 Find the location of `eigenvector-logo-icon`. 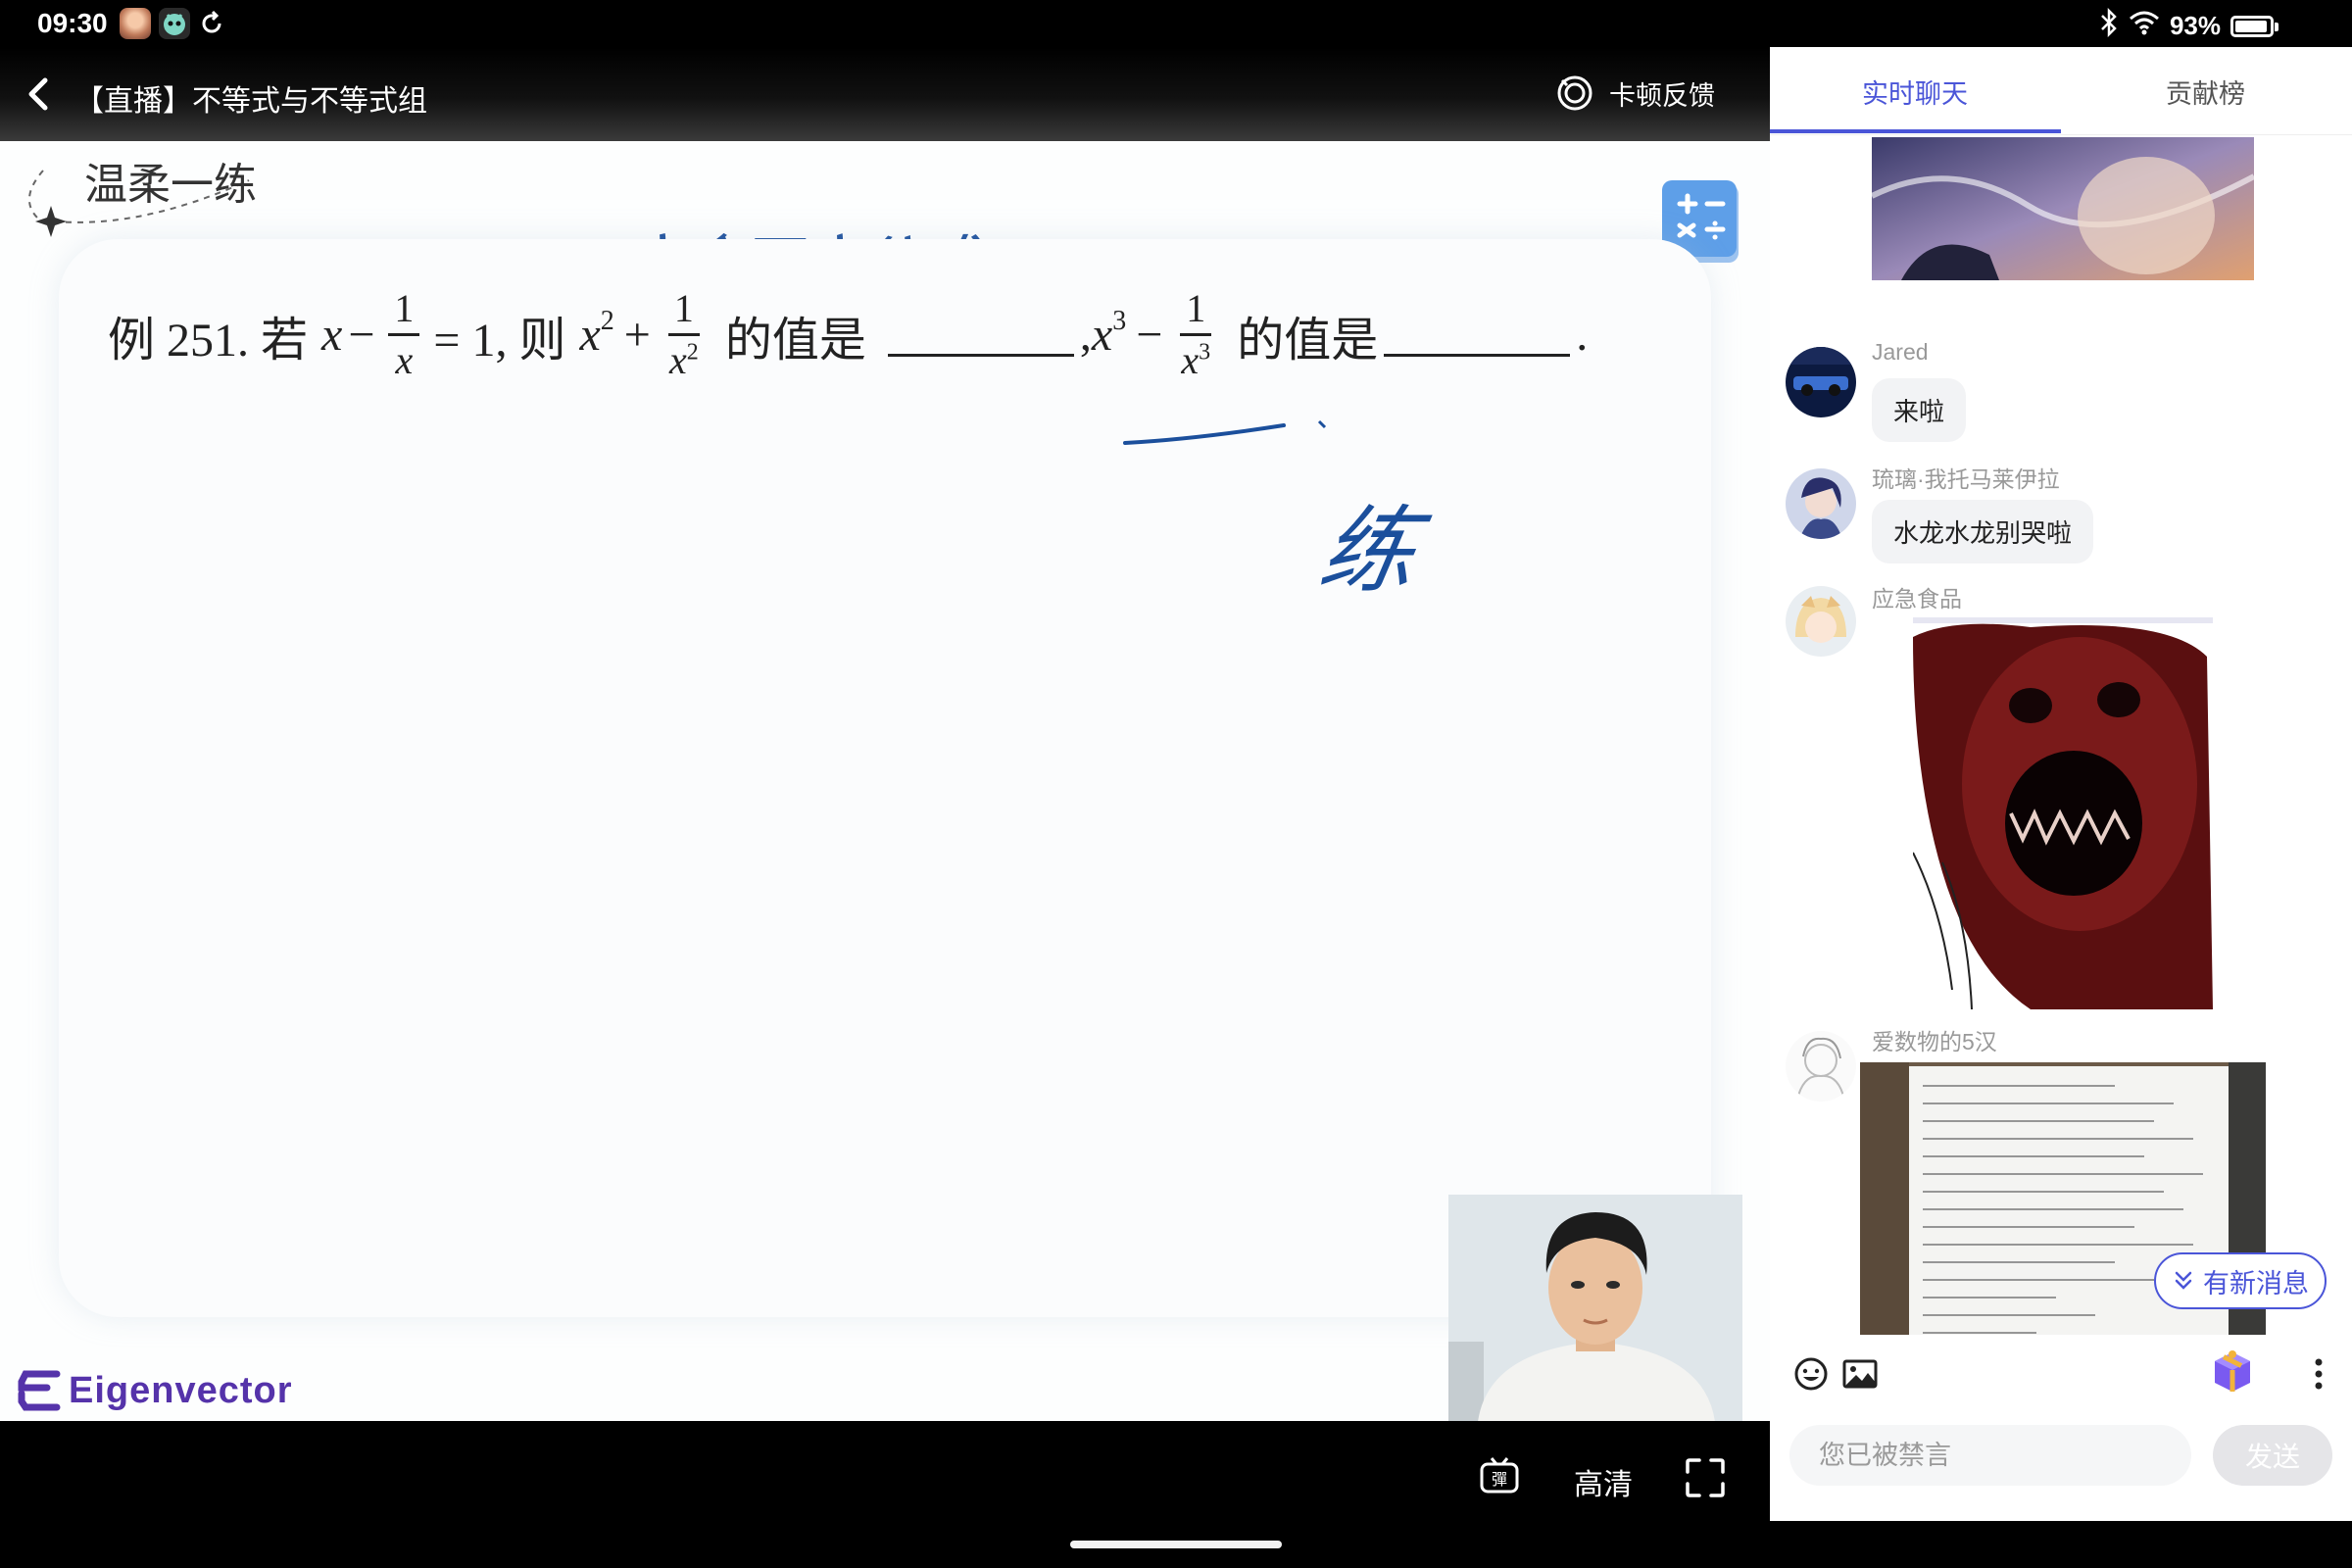

eigenvector-logo-icon is located at coordinates (39, 1390).